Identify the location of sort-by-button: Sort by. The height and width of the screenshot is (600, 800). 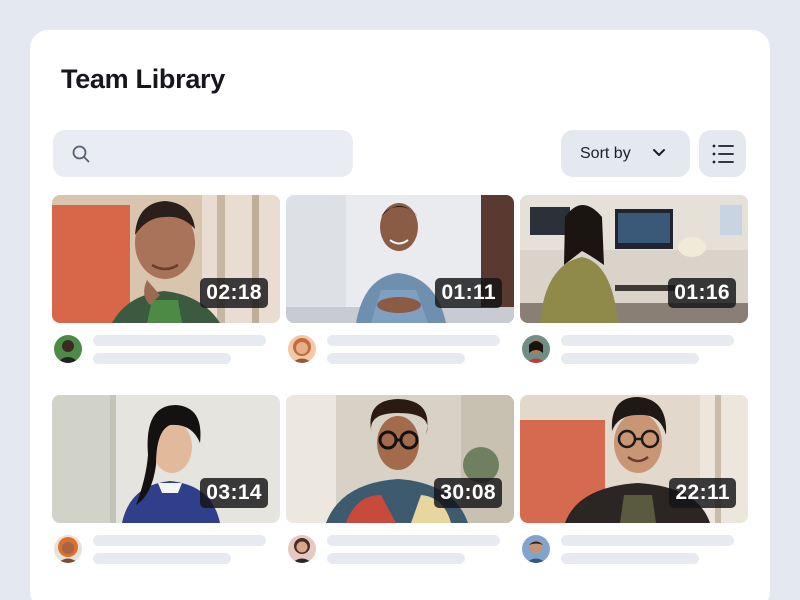
(625, 153).